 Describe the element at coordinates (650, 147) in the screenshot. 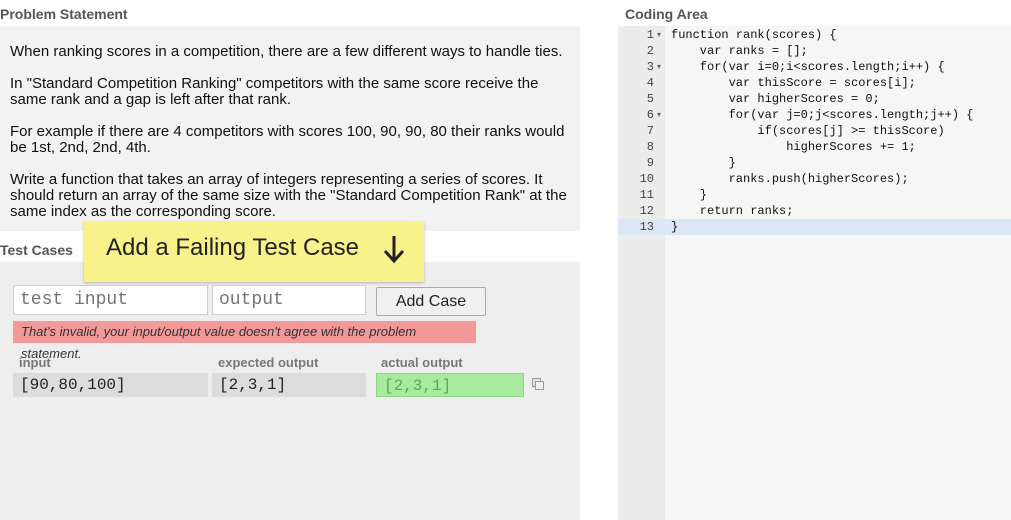

I see `line-number: 8` at that location.